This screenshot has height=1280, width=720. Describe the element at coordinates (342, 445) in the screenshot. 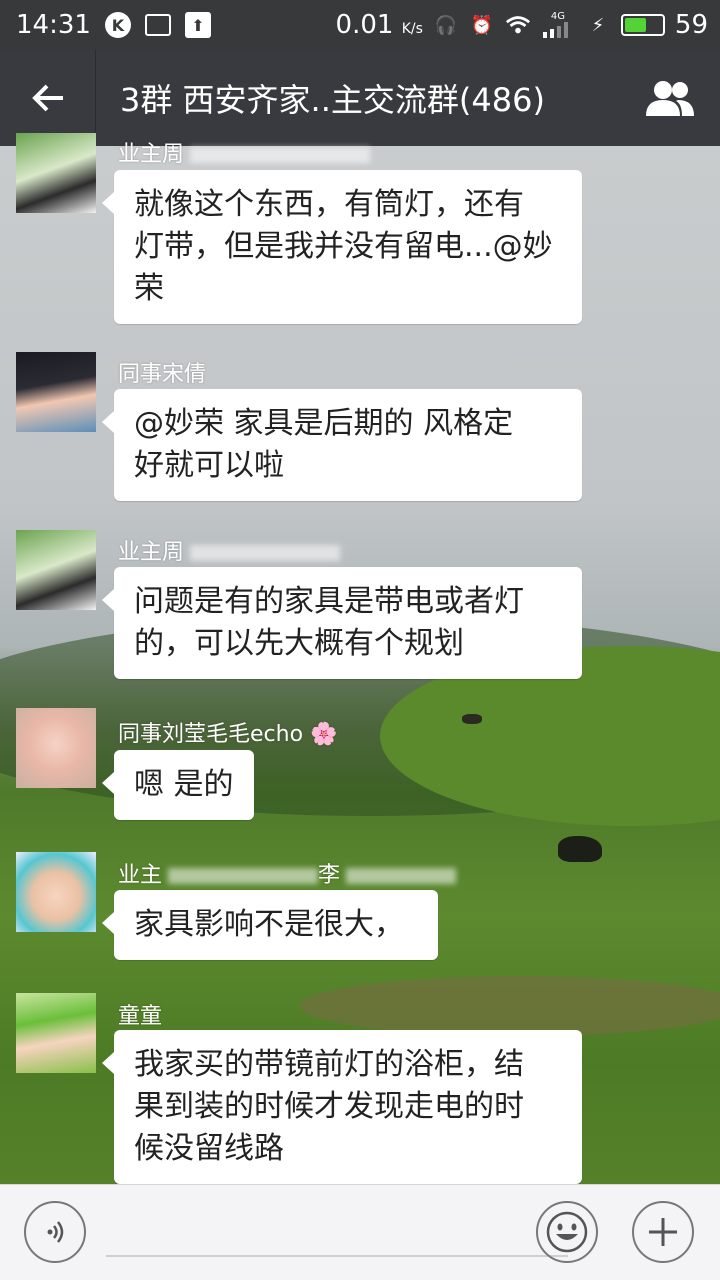

I see `message-bubble: @妙荣 家具是后期的 风格定 好就可以啦` at that location.